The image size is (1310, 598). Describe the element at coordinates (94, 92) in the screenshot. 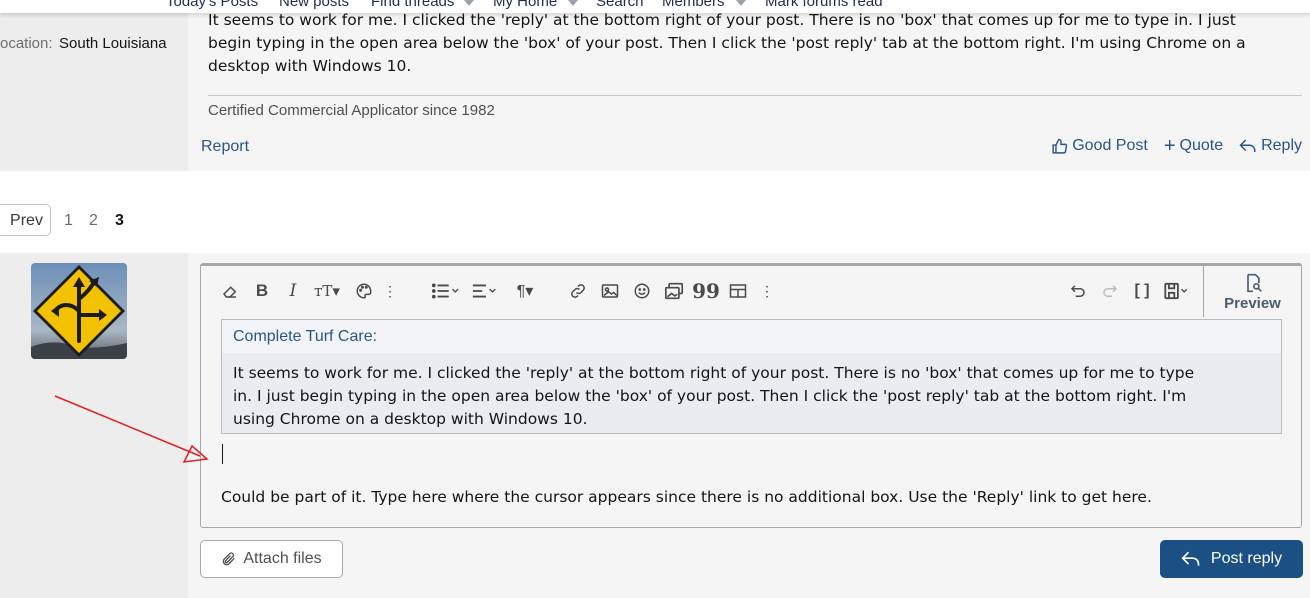

I see `post-user-info: ocation: South Louisiana` at that location.